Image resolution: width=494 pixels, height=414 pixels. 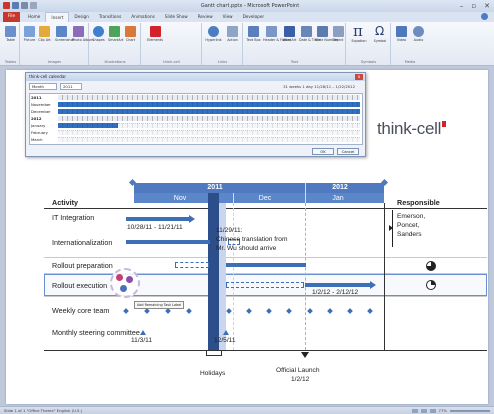 I want to click on pi-icon: π, so click(x=358, y=31).